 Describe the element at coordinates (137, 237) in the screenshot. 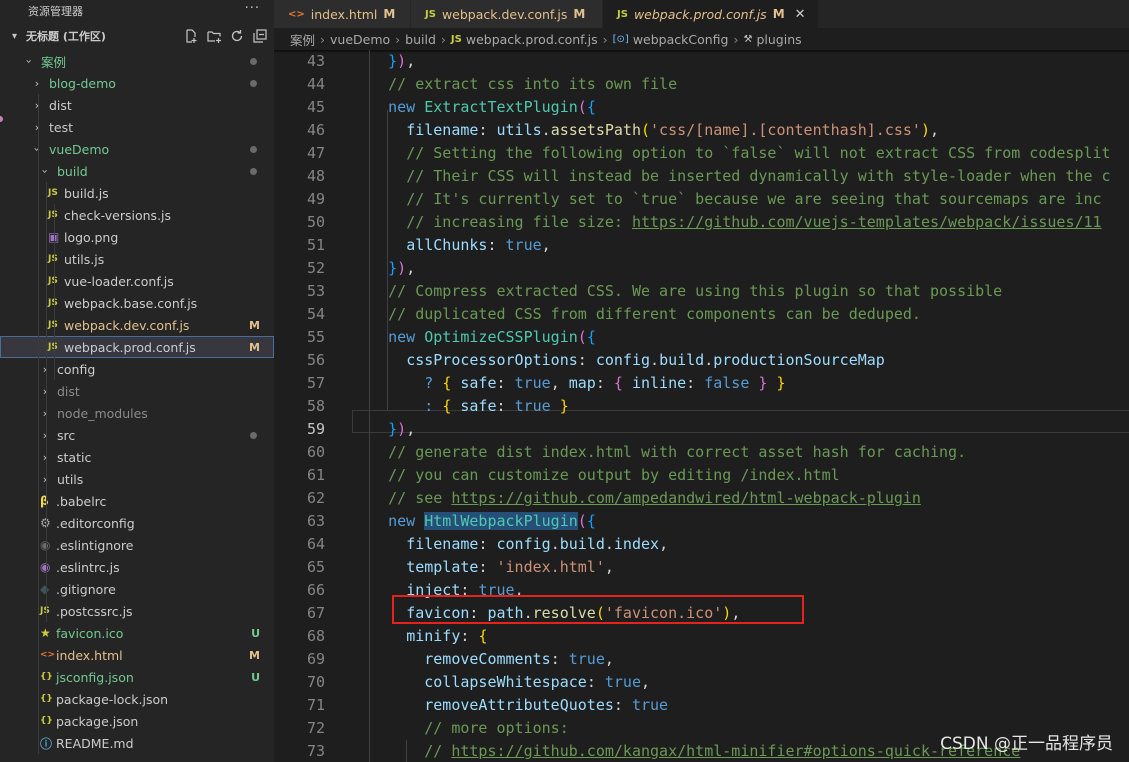

I see `tree-item: ▣logo.png` at that location.